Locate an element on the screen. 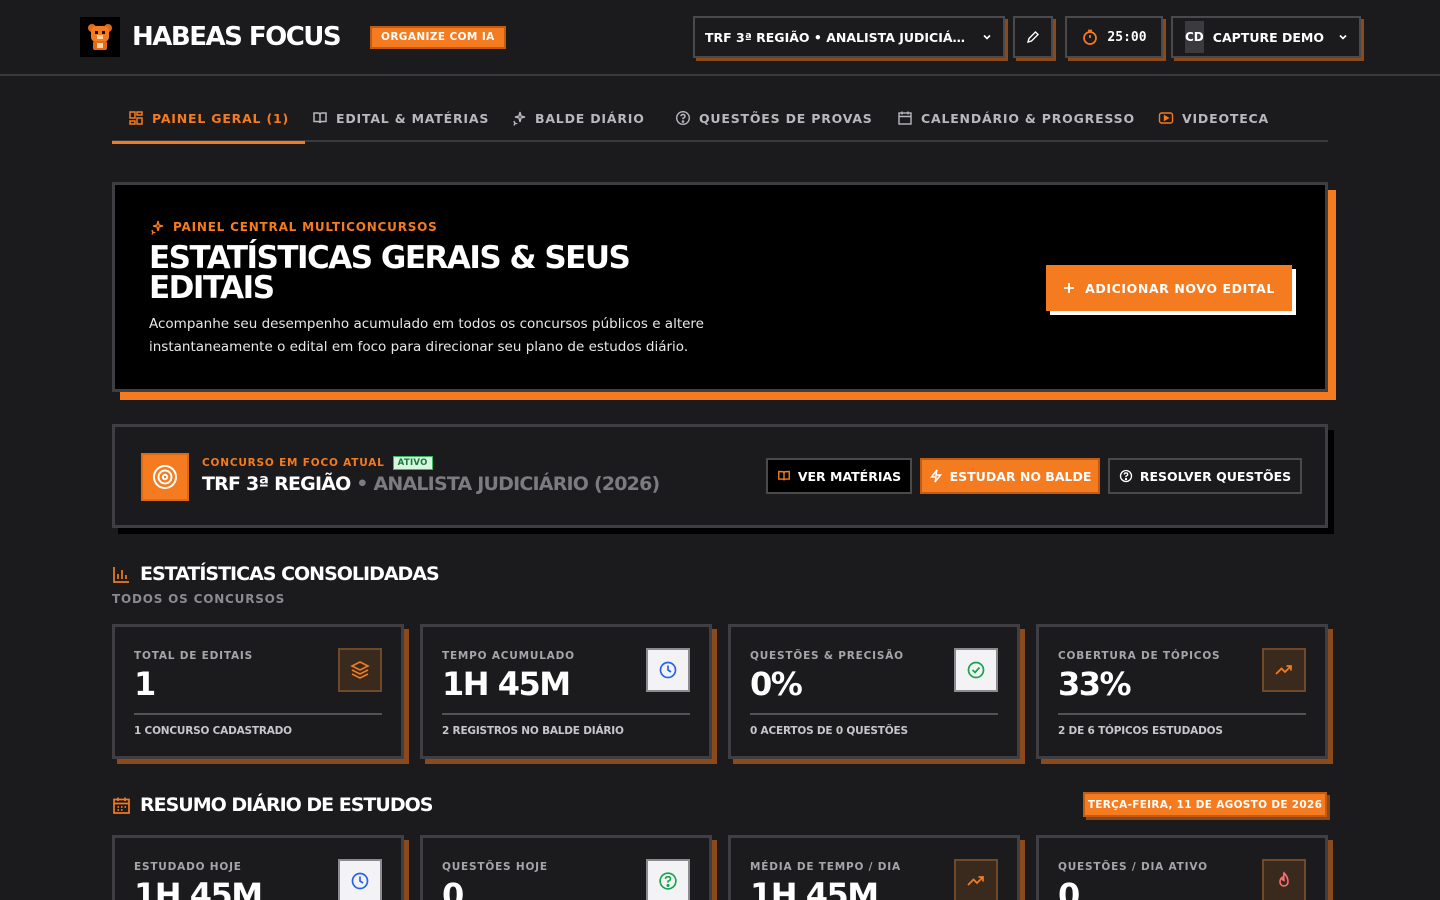  stat-label: QUESTÕES & PRECISÃO is located at coordinates (827, 656).